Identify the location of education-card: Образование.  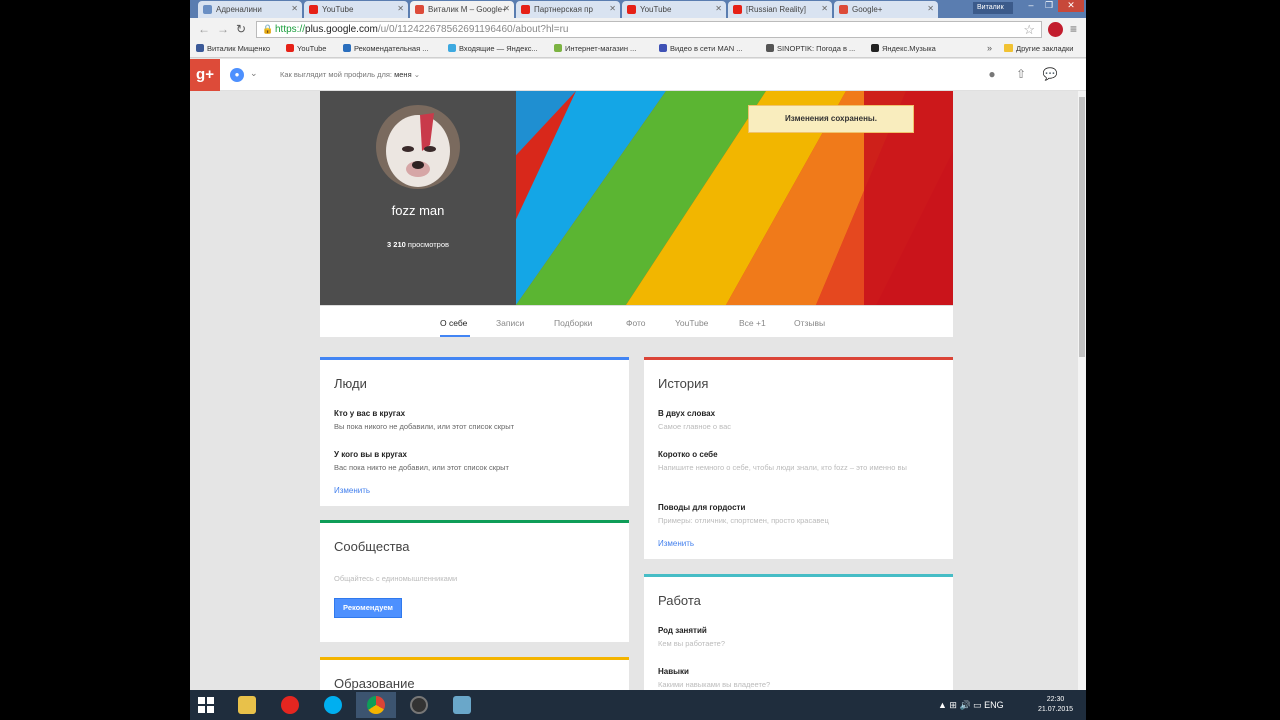
(474, 673).